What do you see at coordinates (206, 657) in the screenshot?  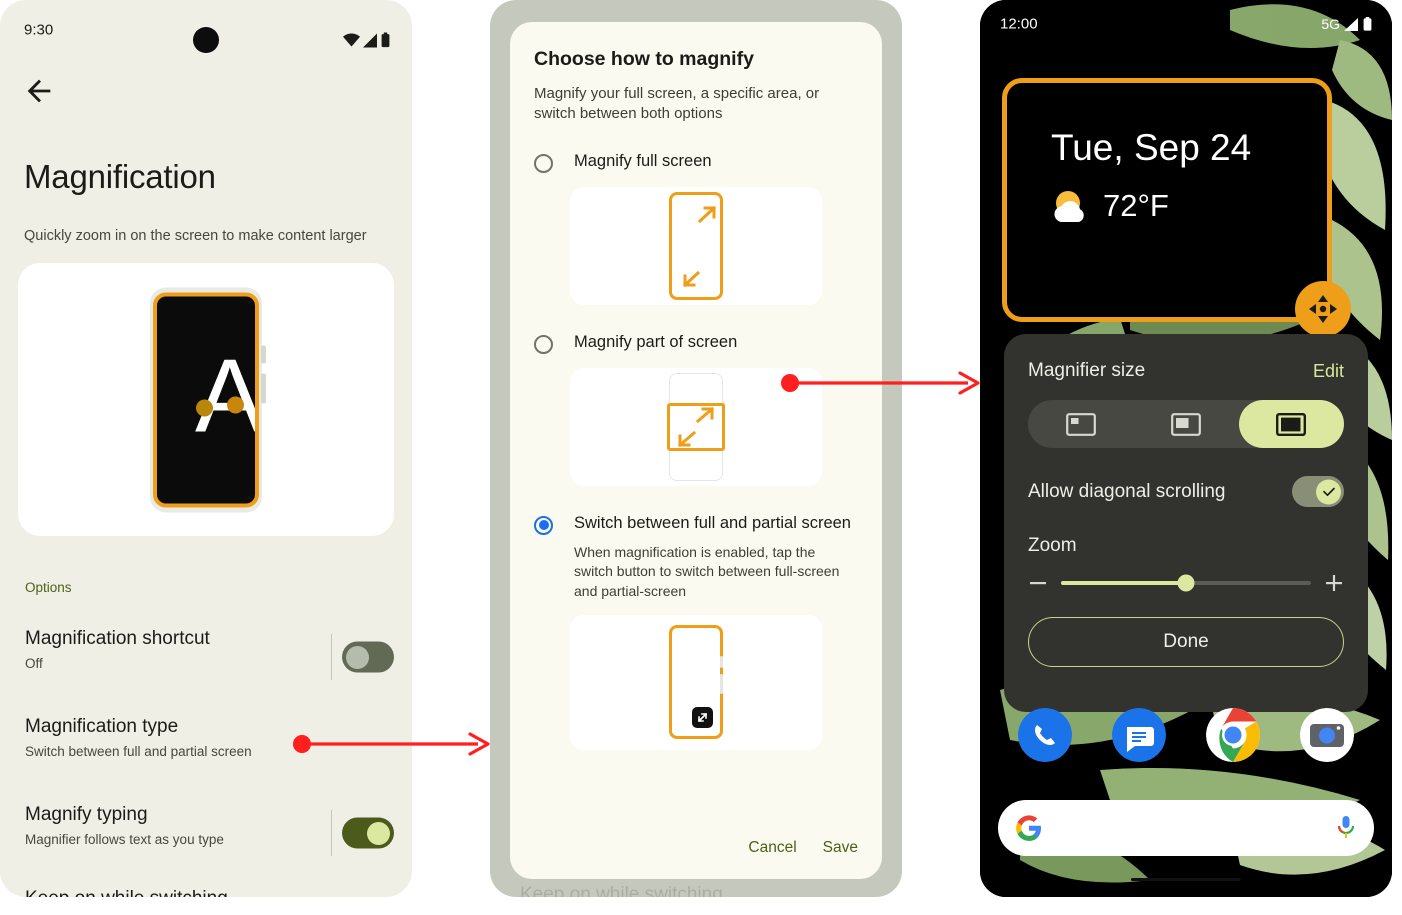 I see `row-magnification-shortcut: Magnification shortcut Off` at bounding box center [206, 657].